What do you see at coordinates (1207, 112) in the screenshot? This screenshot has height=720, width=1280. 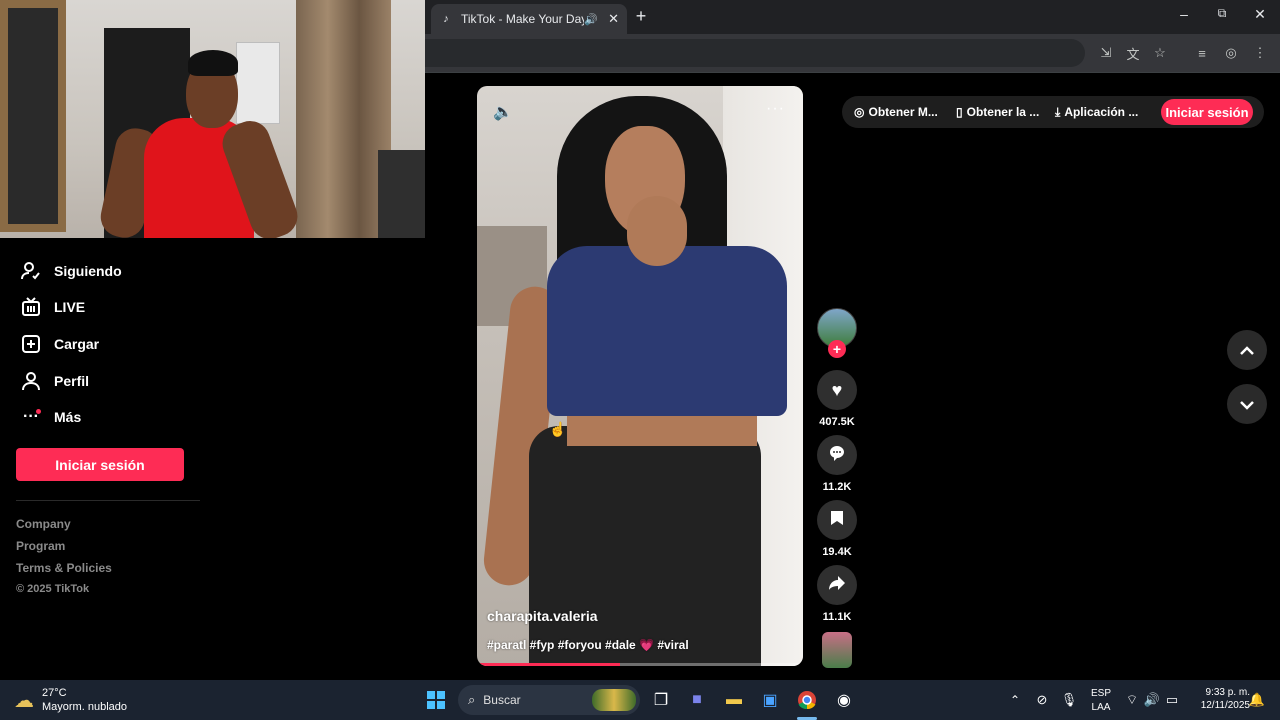 I see `header-login-button: Iniciar sesión` at bounding box center [1207, 112].